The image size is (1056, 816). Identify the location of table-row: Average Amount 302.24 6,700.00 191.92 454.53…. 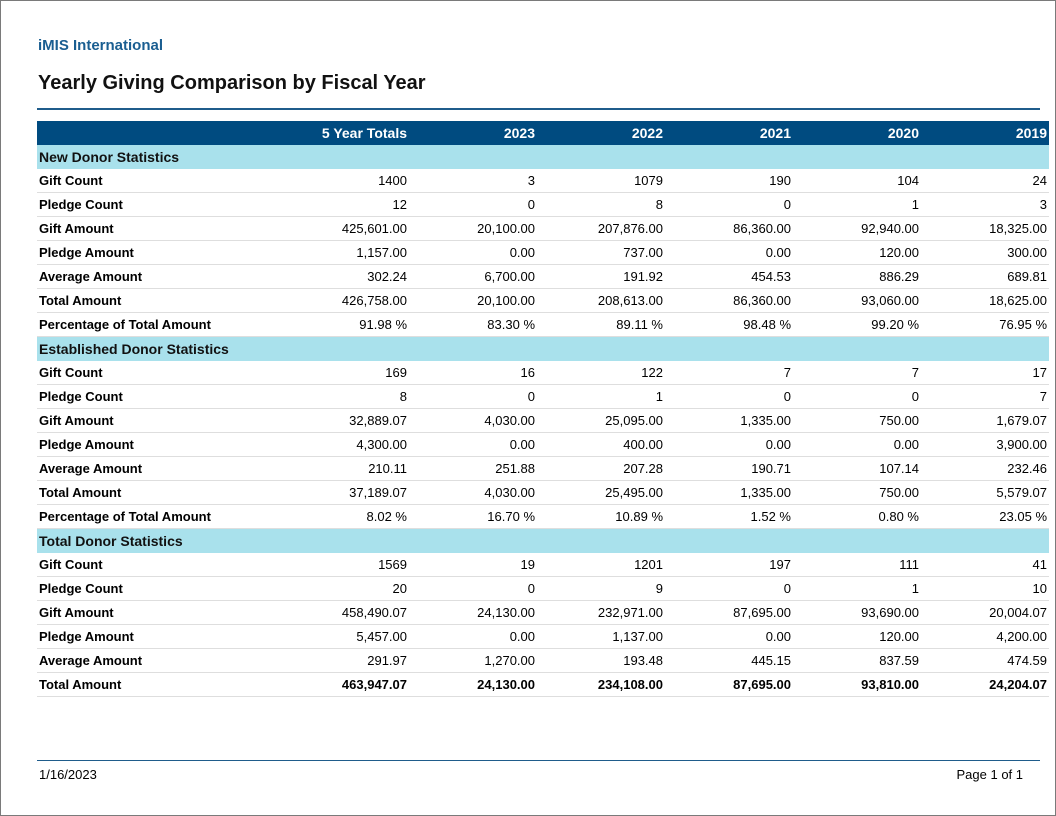
(543, 276).